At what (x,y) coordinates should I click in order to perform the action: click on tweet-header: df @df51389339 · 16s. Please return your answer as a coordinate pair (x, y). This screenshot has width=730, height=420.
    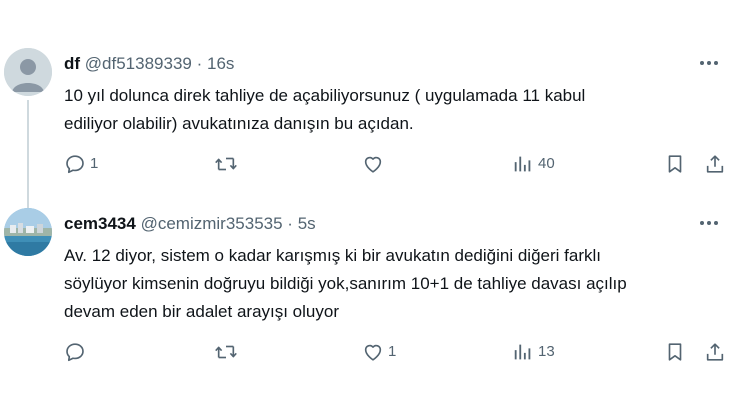
    Looking at the image, I should click on (149, 64).